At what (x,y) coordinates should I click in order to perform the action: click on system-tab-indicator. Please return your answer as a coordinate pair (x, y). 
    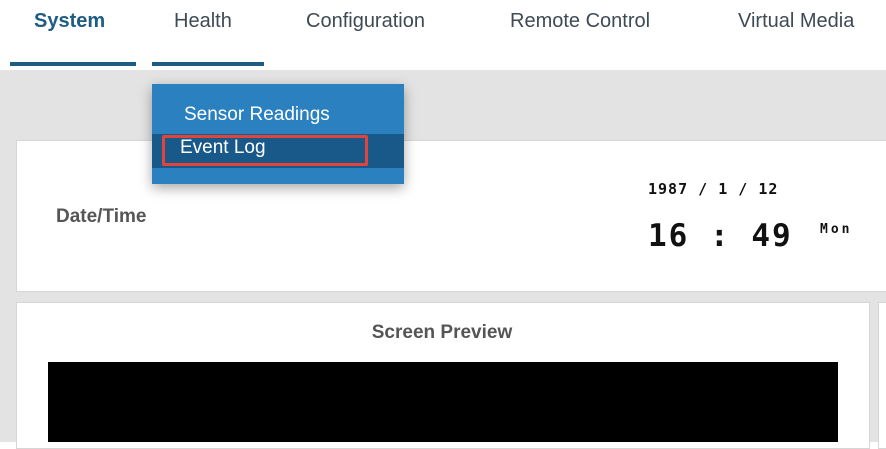
    Looking at the image, I should click on (73, 64).